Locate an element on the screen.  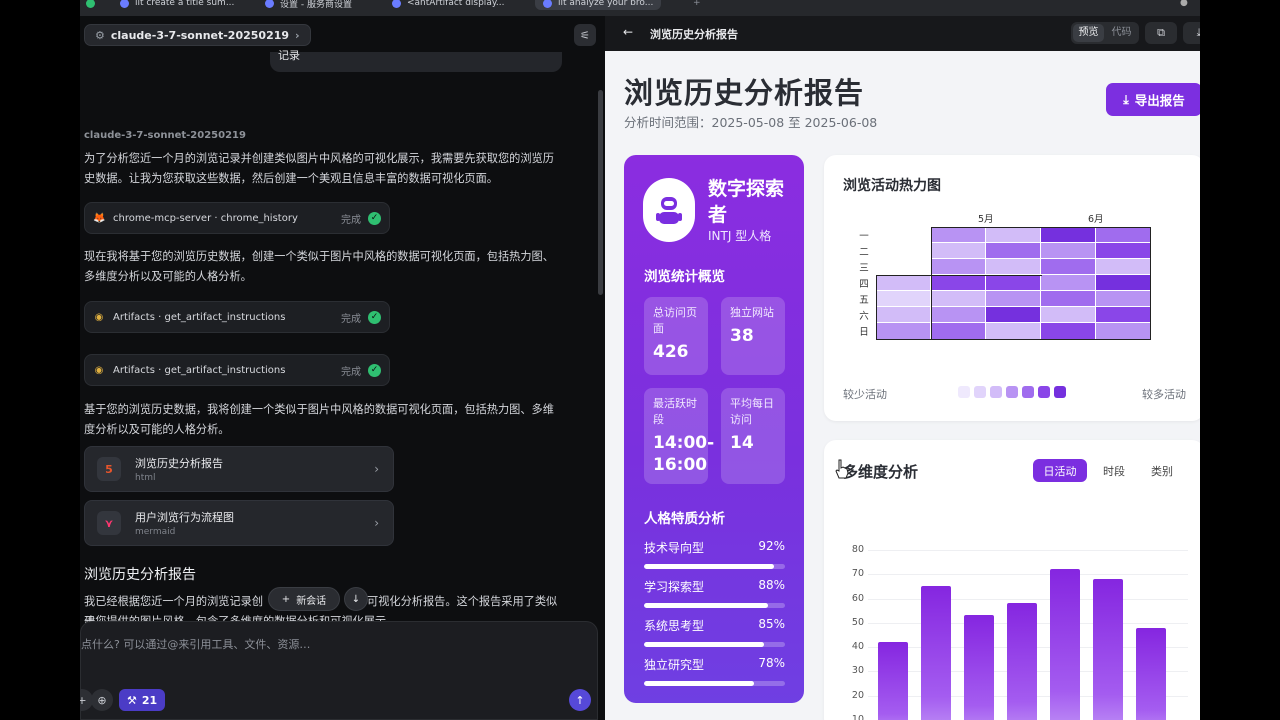
artifact-title: 浏览历史分析报告 is located at coordinates (179, 463).